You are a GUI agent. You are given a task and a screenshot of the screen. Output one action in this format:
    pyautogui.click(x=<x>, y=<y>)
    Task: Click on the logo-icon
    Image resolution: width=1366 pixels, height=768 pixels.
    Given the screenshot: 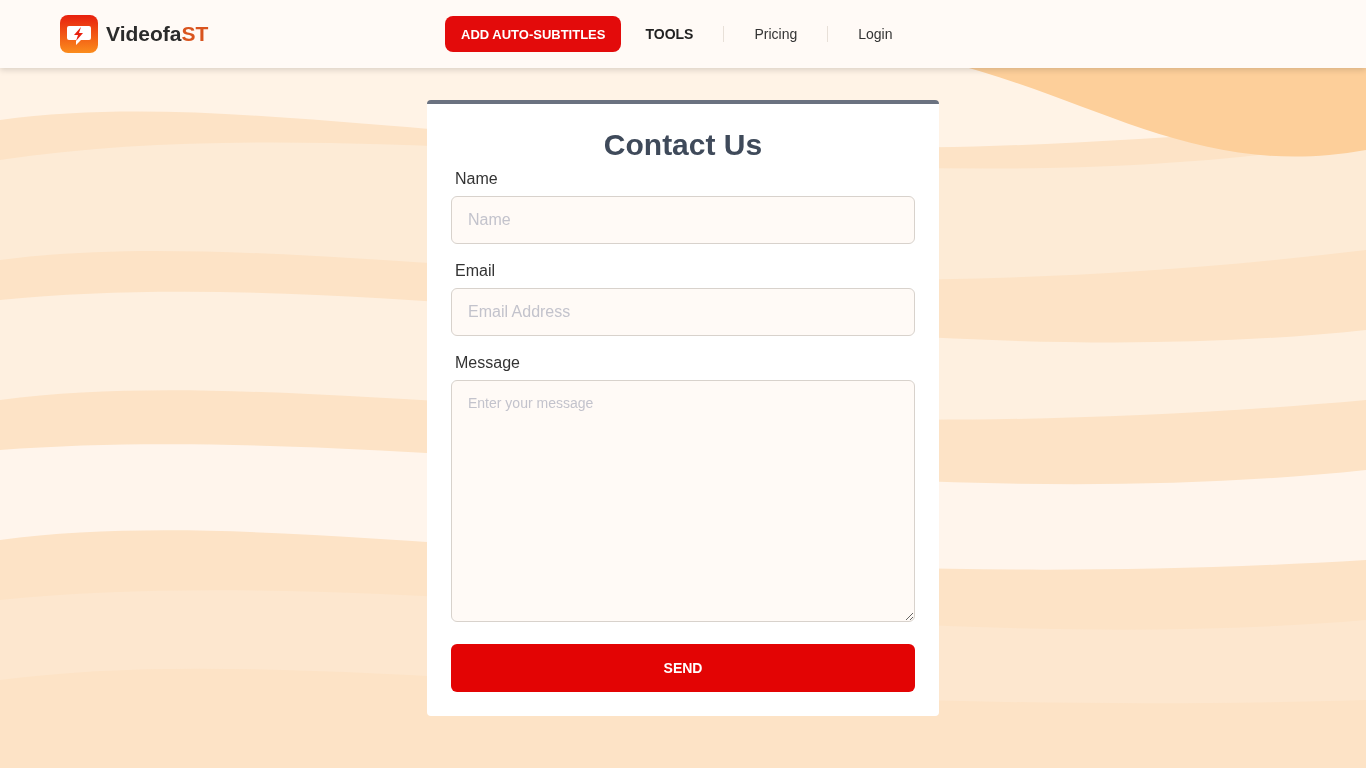 What is the action you would take?
    pyautogui.click(x=79, y=34)
    